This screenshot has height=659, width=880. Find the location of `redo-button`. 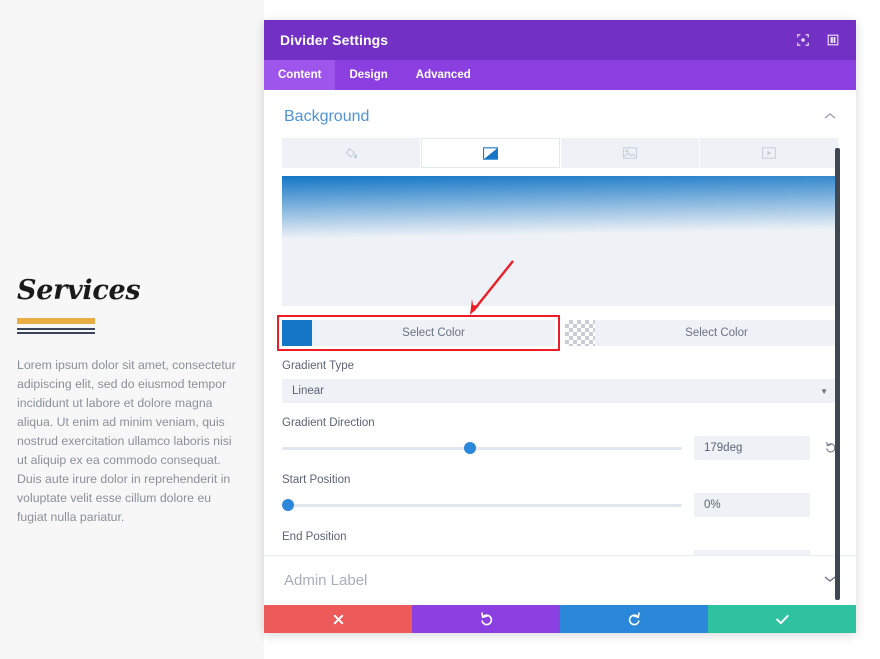

redo-button is located at coordinates (634, 619).